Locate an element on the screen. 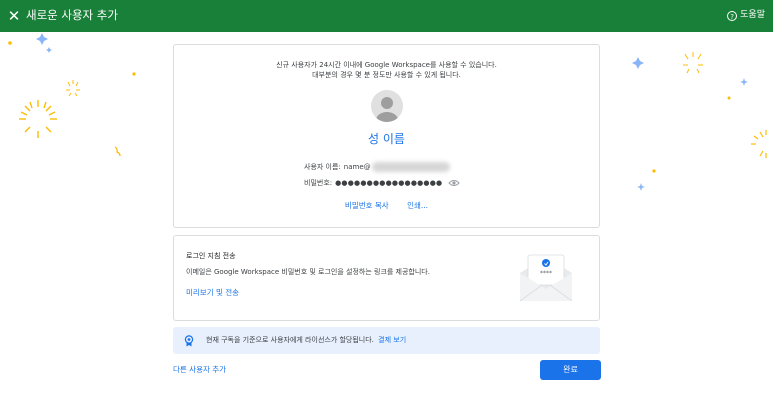 The height and width of the screenshot is (411, 773). license-info-text: 현재 구독을 기준으로 사용자에게 라이선스가 할당됩니다. is located at coordinates (290, 340).